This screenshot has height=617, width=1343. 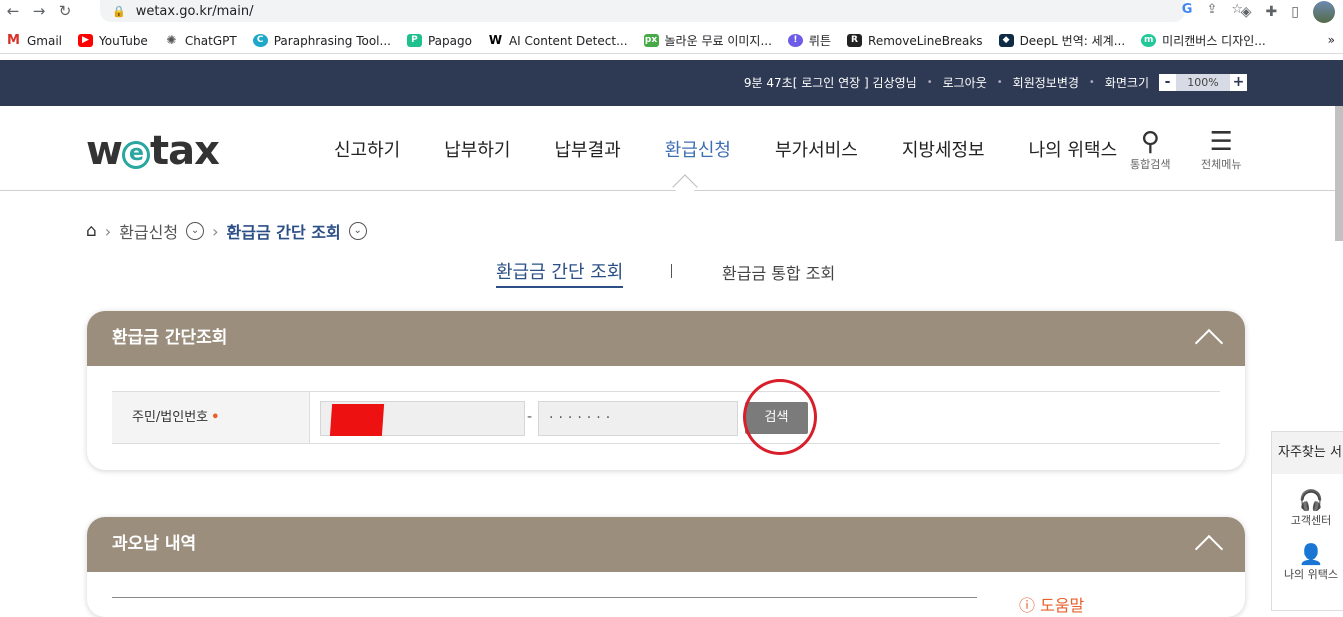 What do you see at coordinates (154, 544) in the screenshot?
I see `panel-title: 과오납 내역` at bounding box center [154, 544].